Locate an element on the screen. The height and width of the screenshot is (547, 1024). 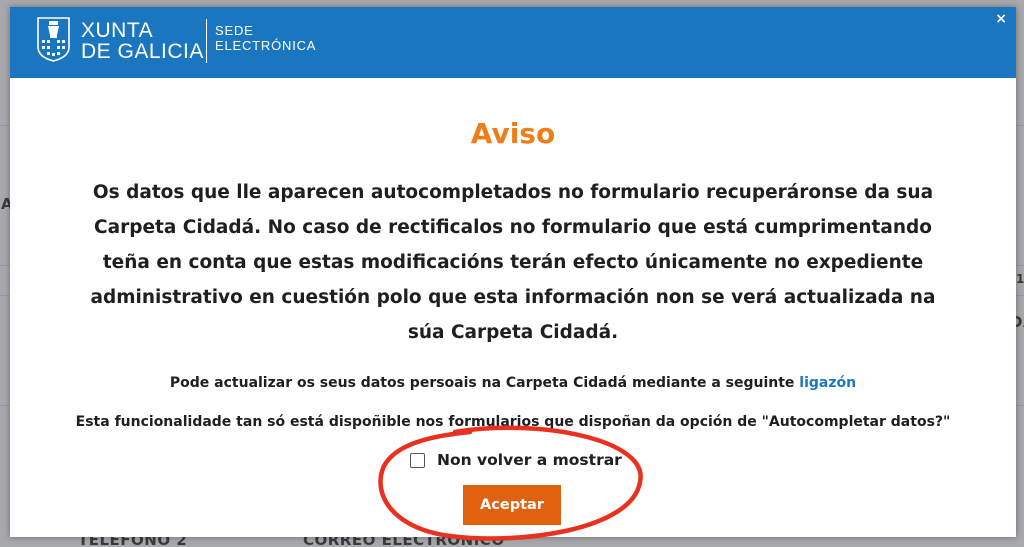
xunta-shield-icon is located at coordinates (53, 39).